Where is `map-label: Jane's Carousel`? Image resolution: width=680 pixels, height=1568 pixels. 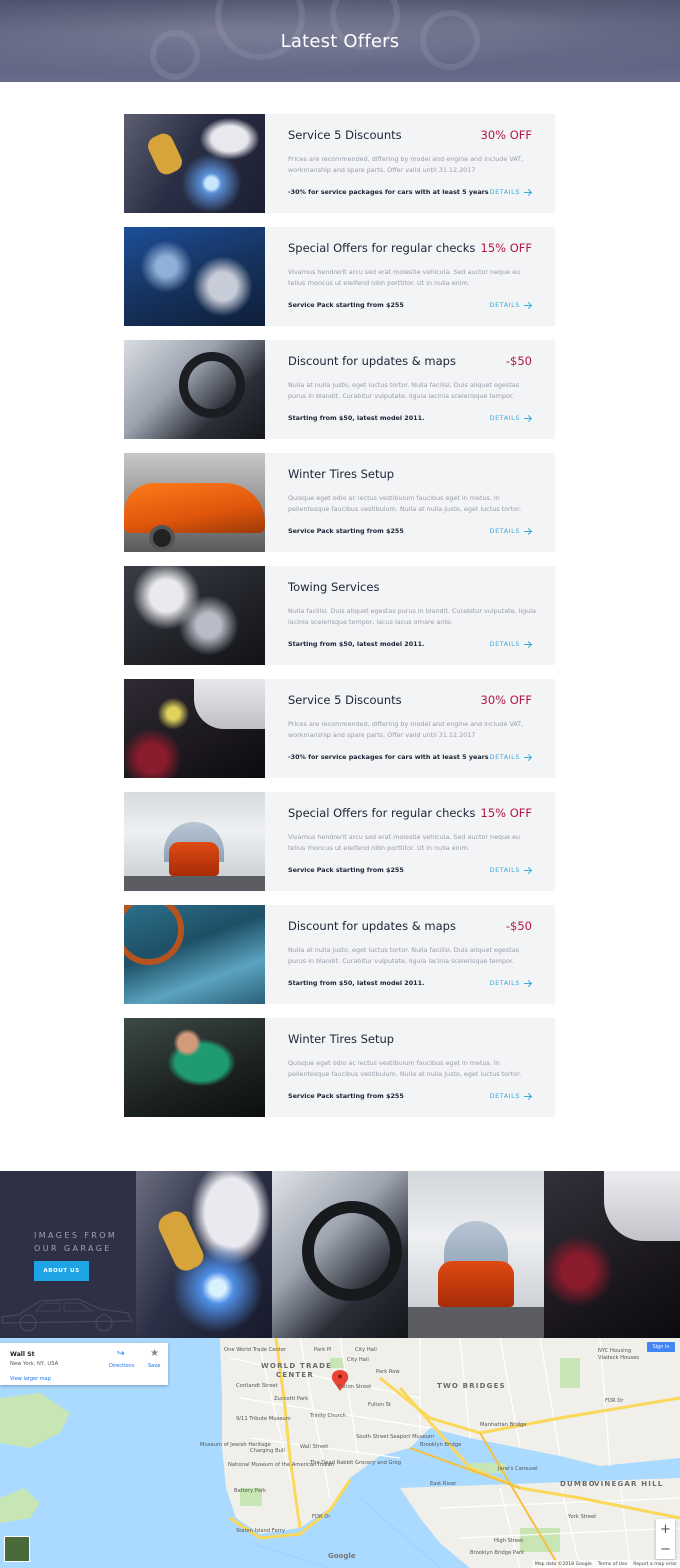
map-label: Jane's Carousel is located at coordinates (518, 1469).